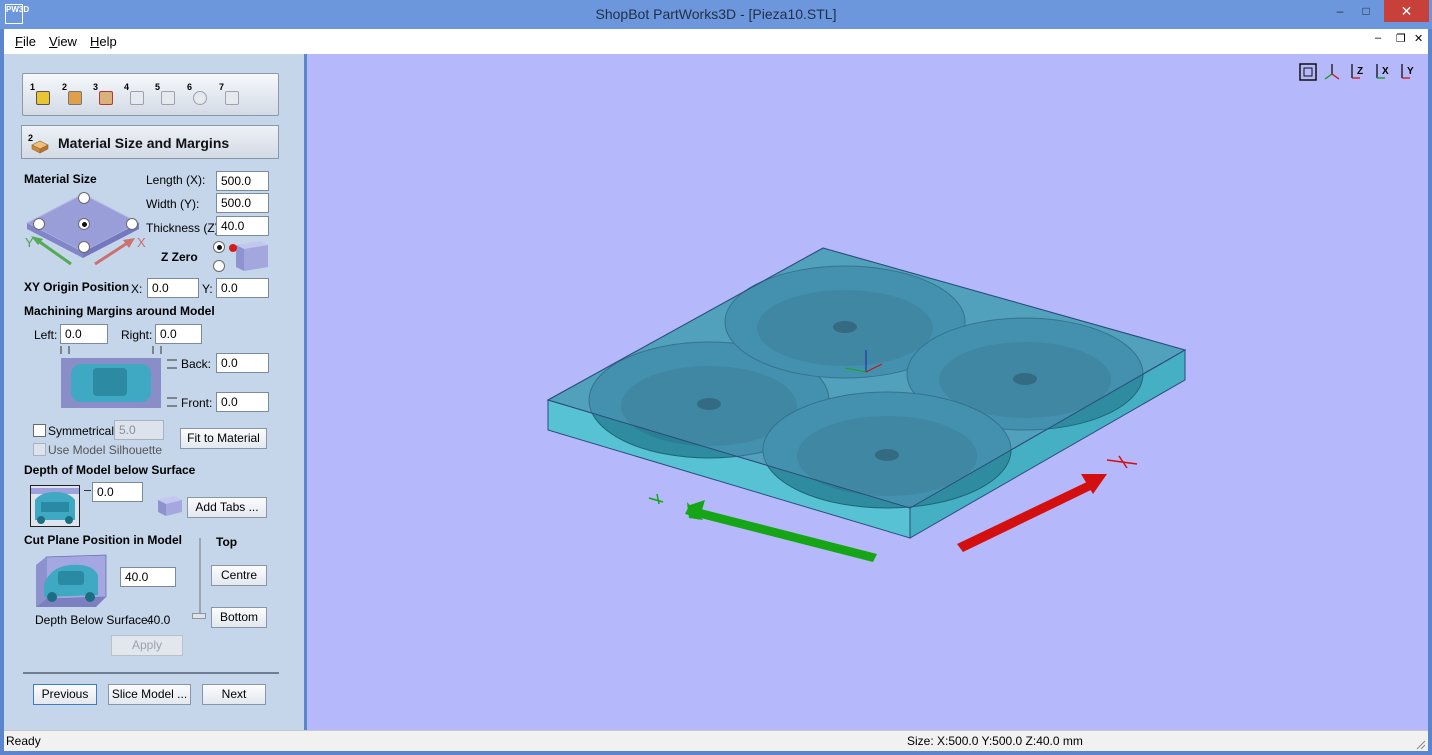  I want to click on cut-plane-input, so click(148, 577).